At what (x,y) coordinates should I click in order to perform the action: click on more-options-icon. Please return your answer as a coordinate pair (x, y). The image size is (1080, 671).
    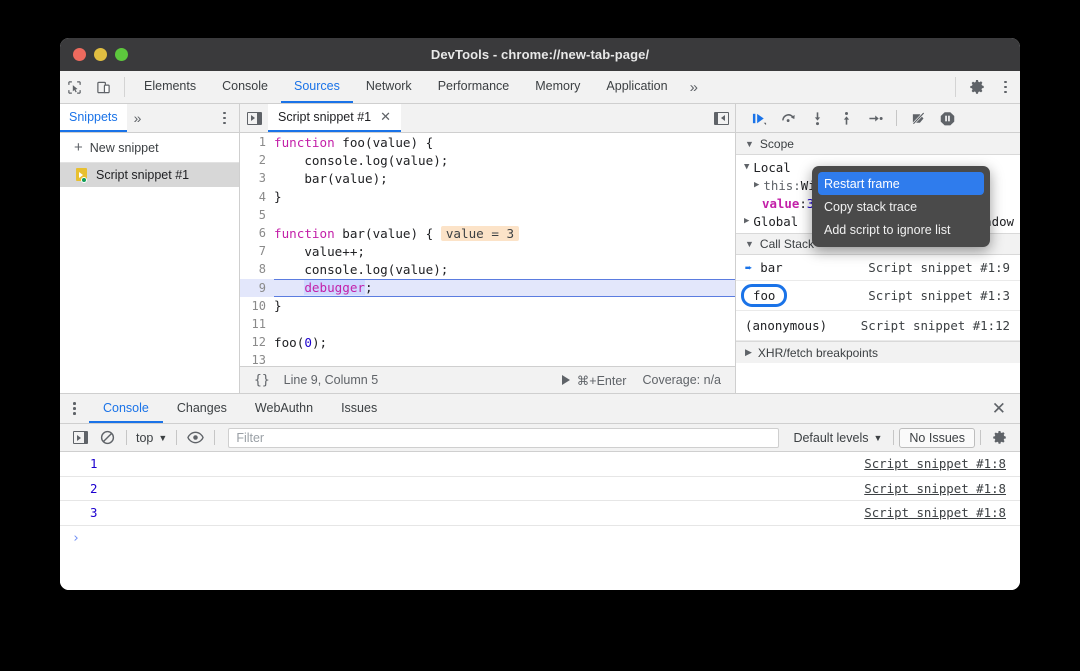
    Looking at the image, I should click on (1005, 87).